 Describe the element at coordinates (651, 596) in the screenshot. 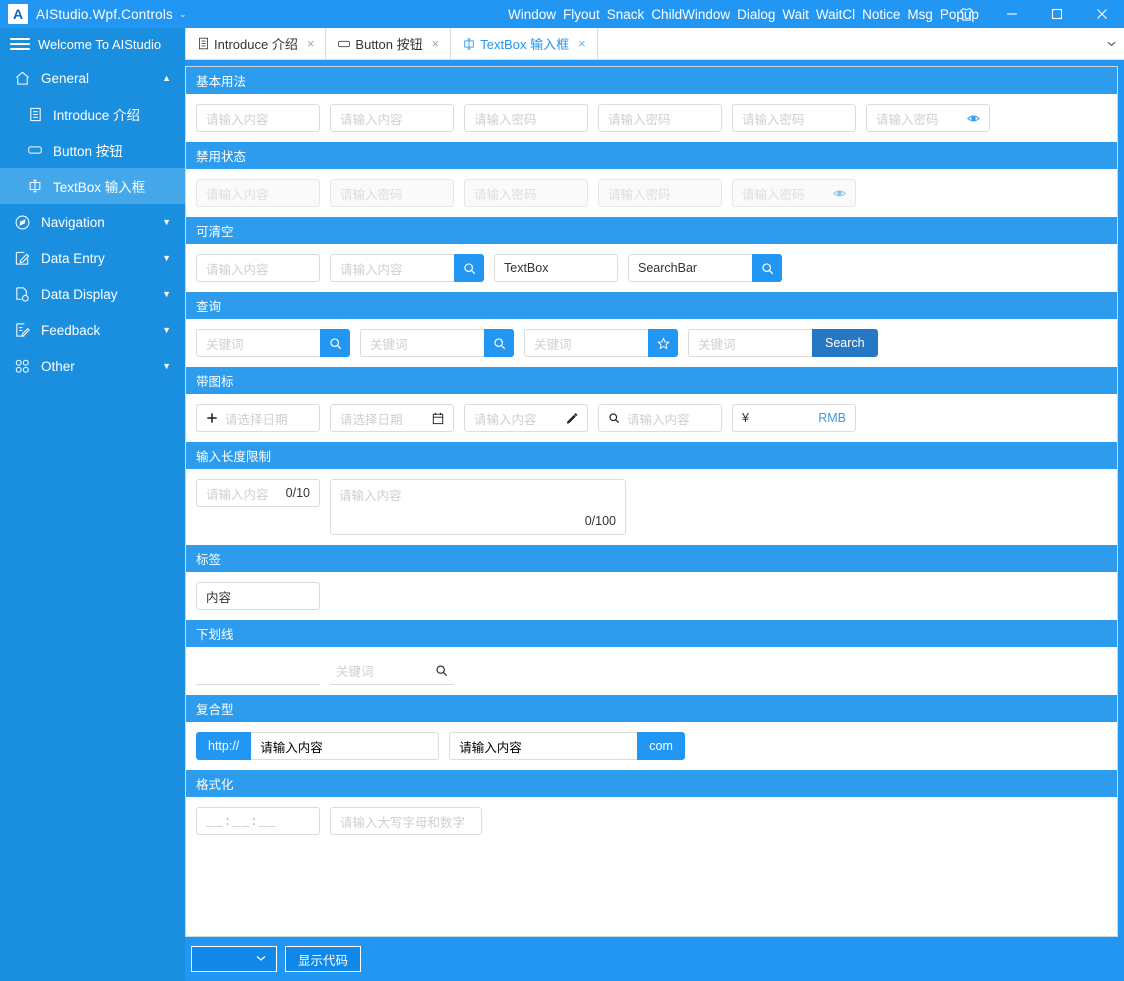

I see `section-body-tag: 内容` at that location.